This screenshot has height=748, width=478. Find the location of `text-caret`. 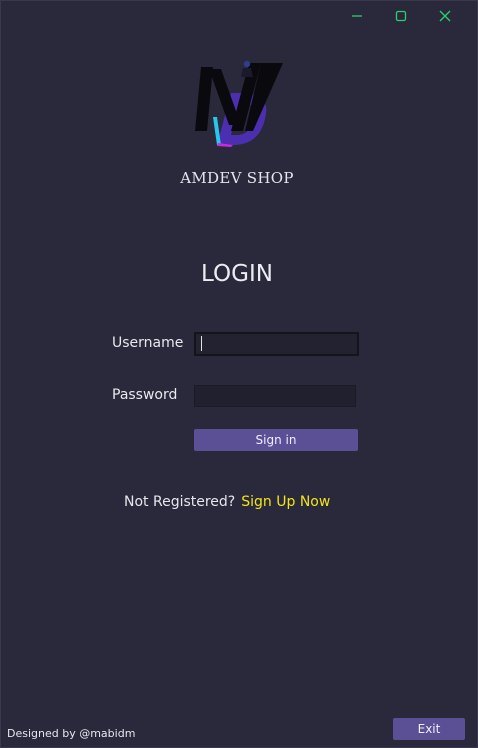

text-caret is located at coordinates (201, 343).